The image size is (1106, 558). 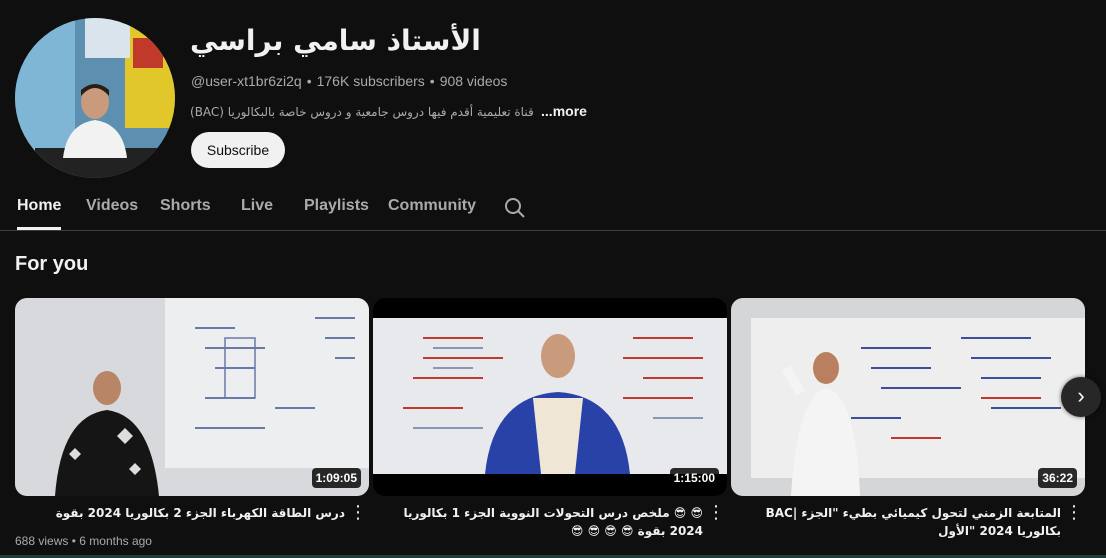 What do you see at coordinates (185, 206) in the screenshot?
I see `tab-shorts: Shorts` at bounding box center [185, 206].